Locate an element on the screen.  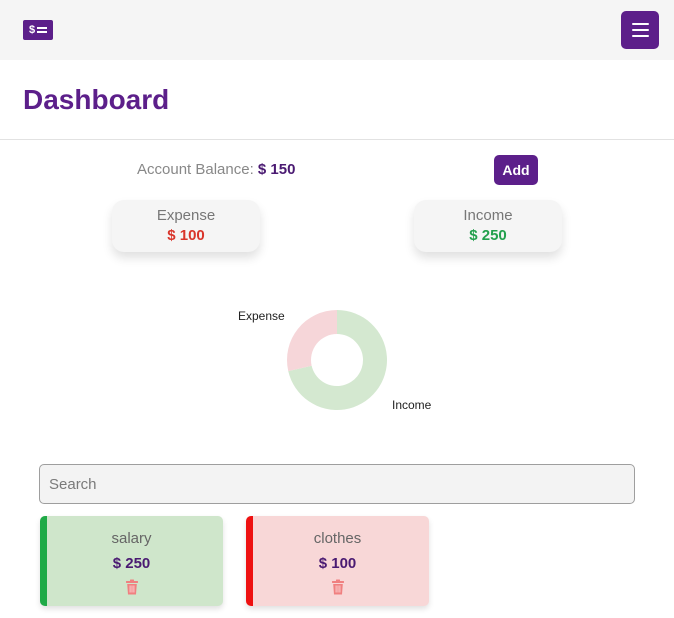
top-navbar: $ is located at coordinates (337, 30).